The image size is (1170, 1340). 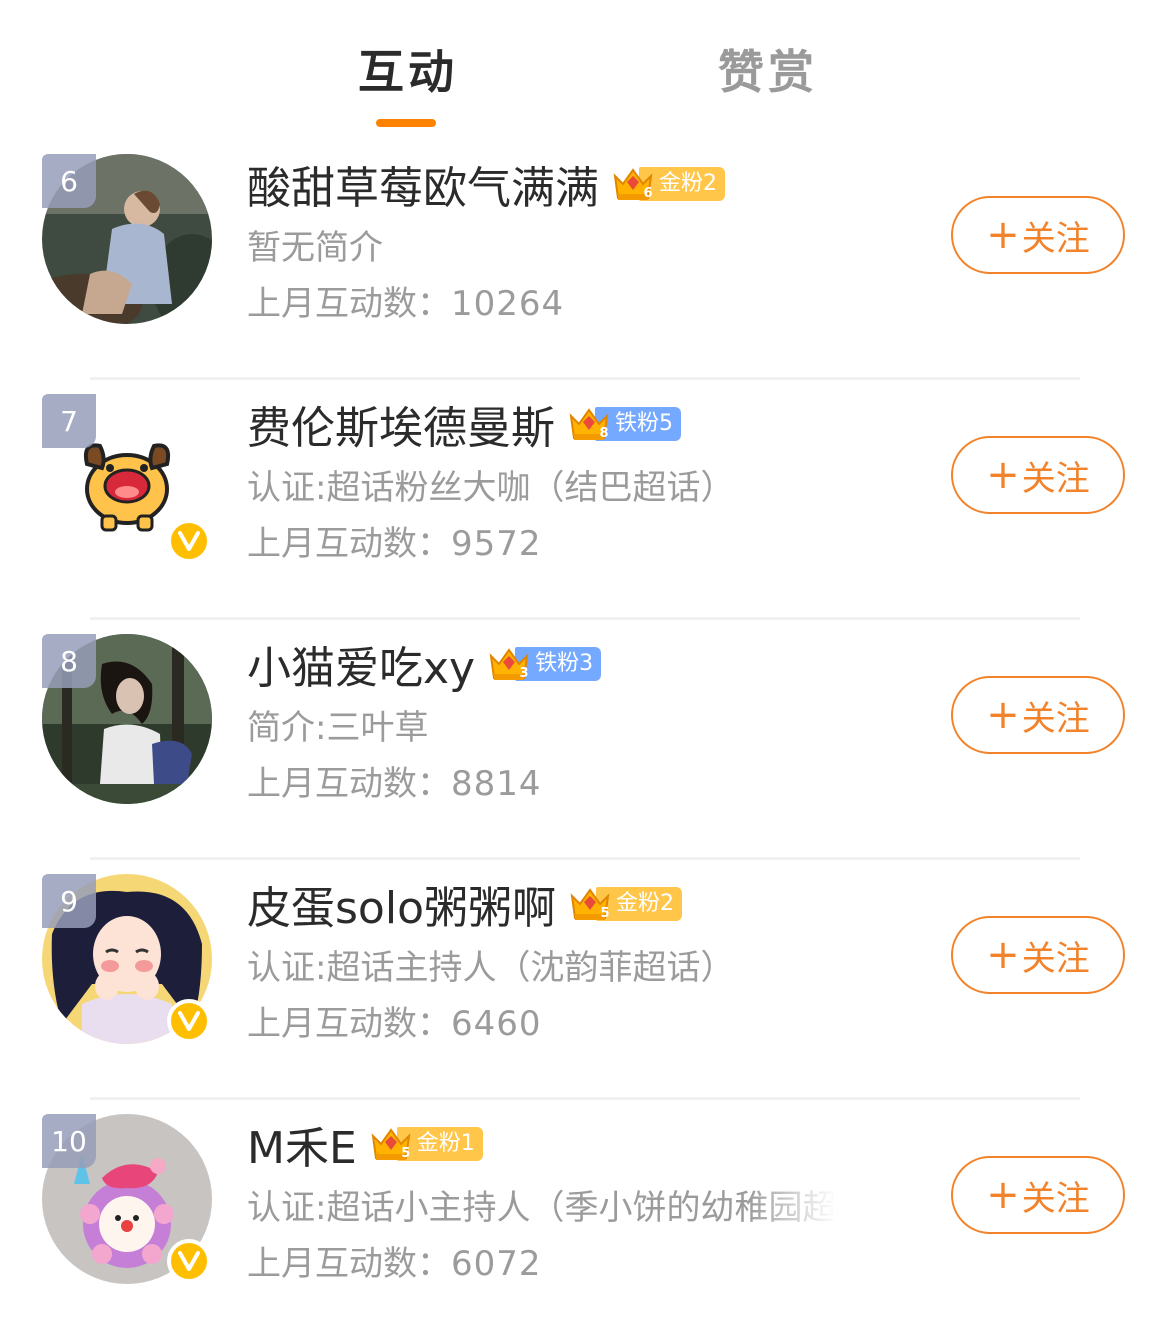 I want to click on interaction-count-line: 上月互动数：10264, so click(x=405, y=300).